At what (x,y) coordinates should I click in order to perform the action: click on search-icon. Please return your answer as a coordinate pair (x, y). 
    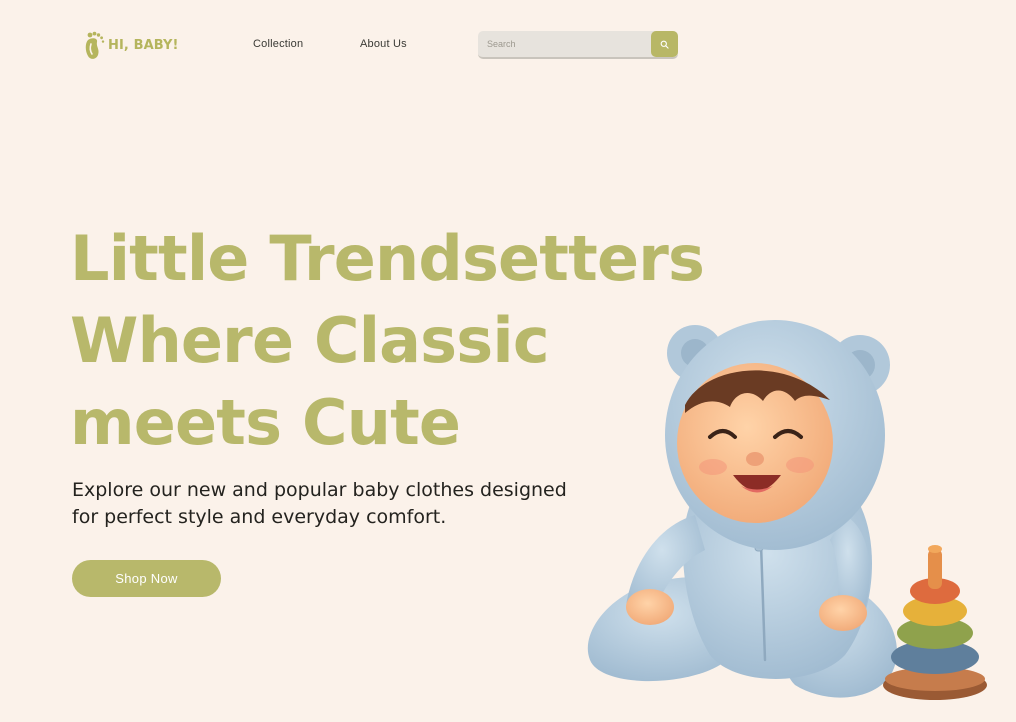
    Looking at the image, I should click on (664, 44).